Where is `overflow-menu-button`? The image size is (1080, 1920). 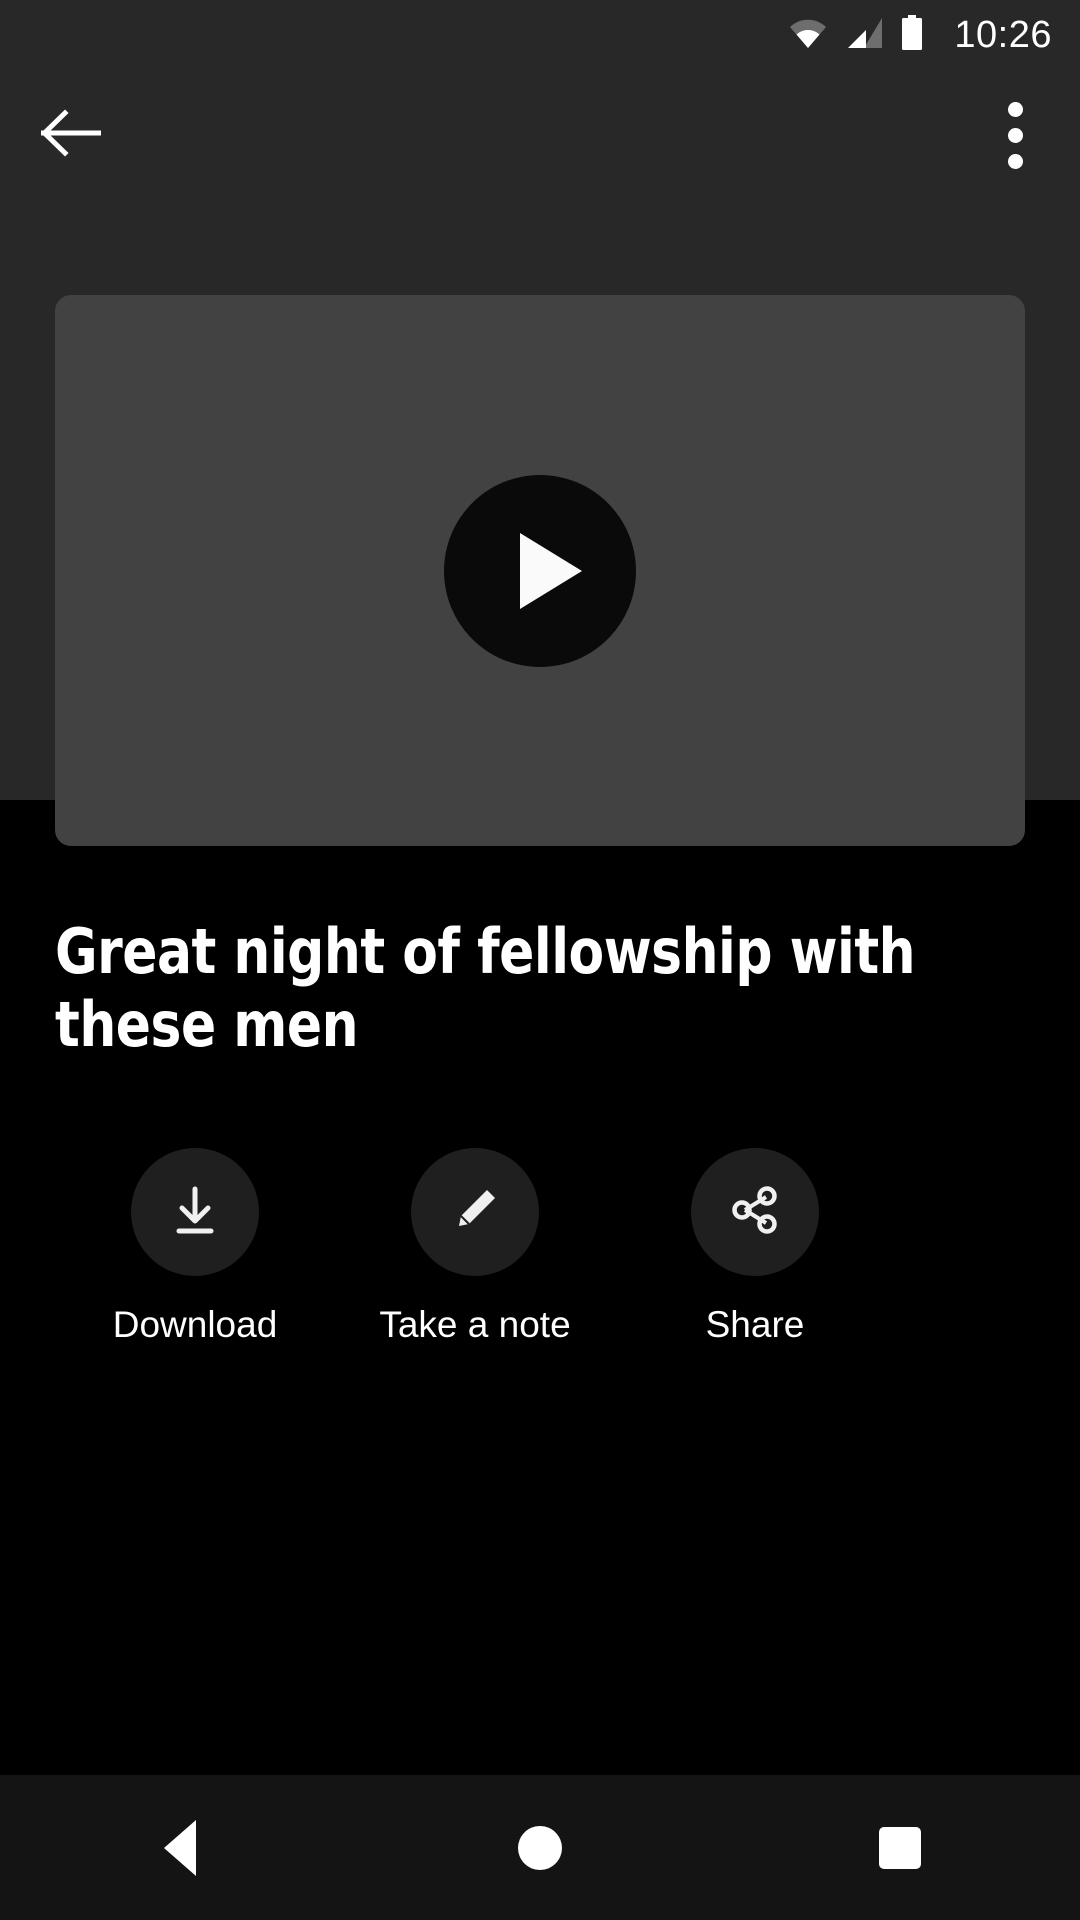 overflow-menu-button is located at coordinates (1015, 135).